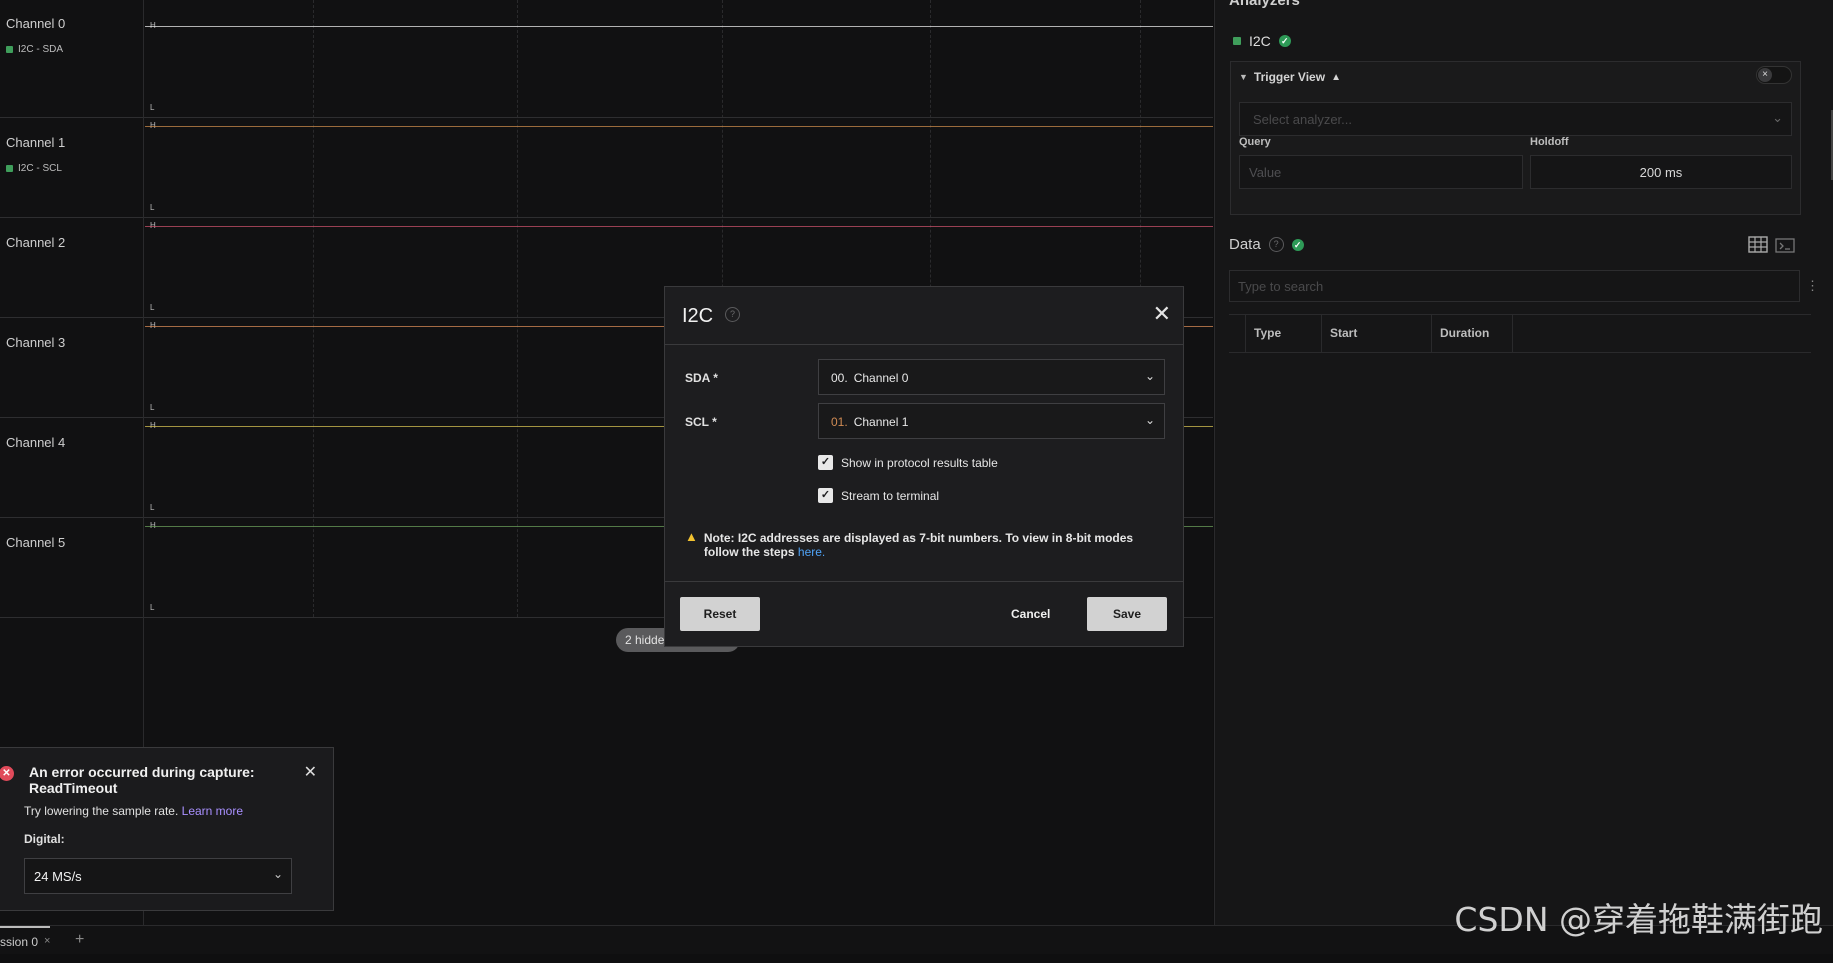 The width and height of the screenshot is (1833, 963). I want to click on query-input: Value, so click(1381, 172).